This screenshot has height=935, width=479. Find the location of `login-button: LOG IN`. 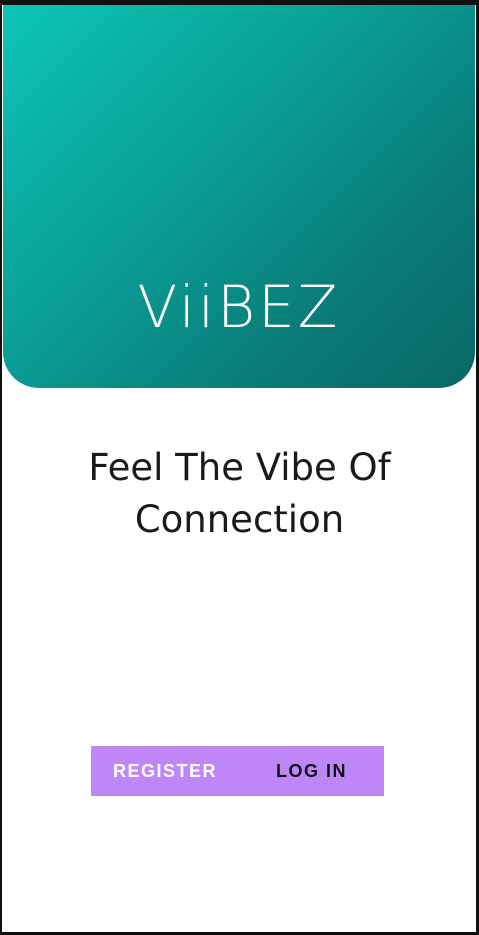

login-button: LOG IN is located at coordinates (311, 771).